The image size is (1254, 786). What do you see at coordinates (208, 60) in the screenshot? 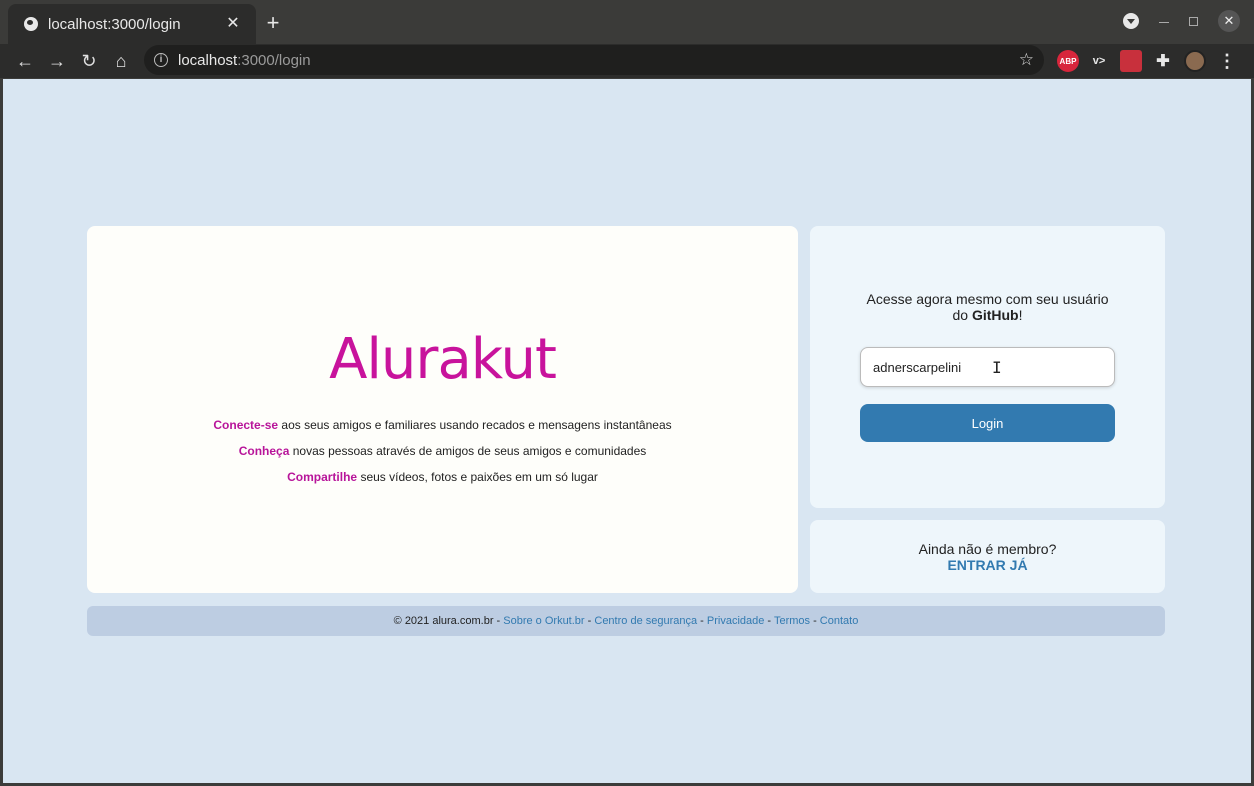
I see `url-host: localhost` at bounding box center [208, 60].